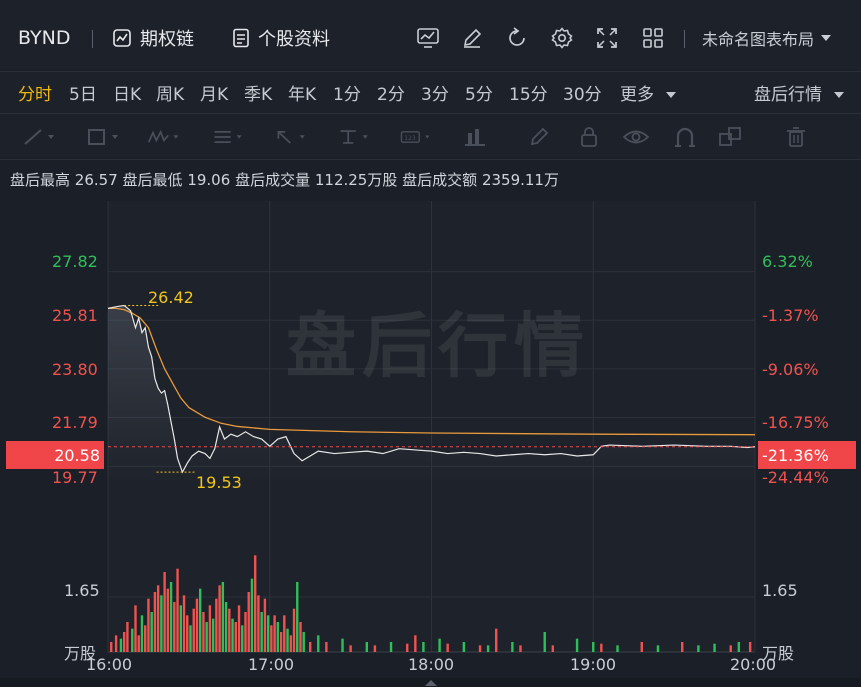 Image resolution: width=861 pixels, height=687 pixels. What do you see at coordinates (92, 39) in the screenshot?
I see `divider` at bounding box center [92, 39].